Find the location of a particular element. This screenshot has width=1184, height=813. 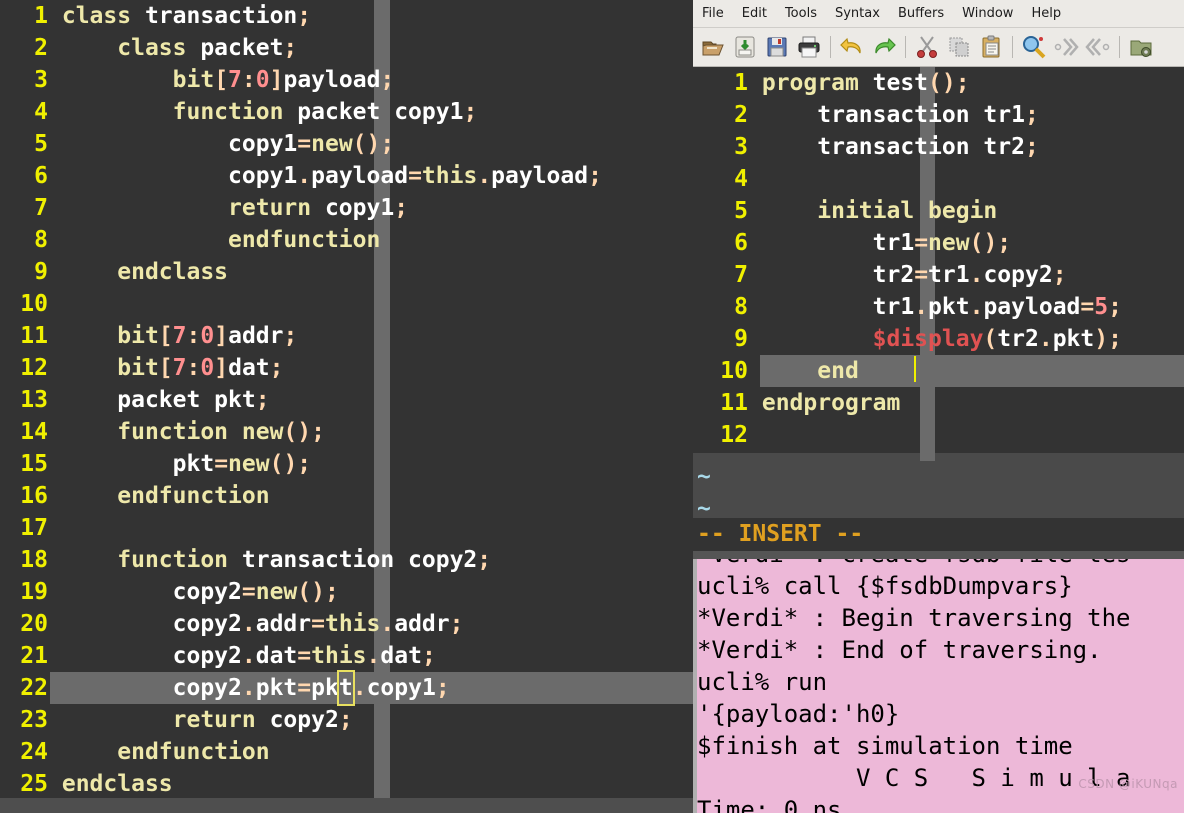

code-line: 9 endclass is located at coordinates (346, 272).